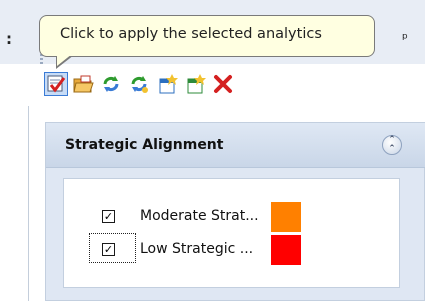  What do you see at coordinates (108, 216) in the screenshot?
I see `checkbox-moderate: ✓` at bounding box center [108, 216].